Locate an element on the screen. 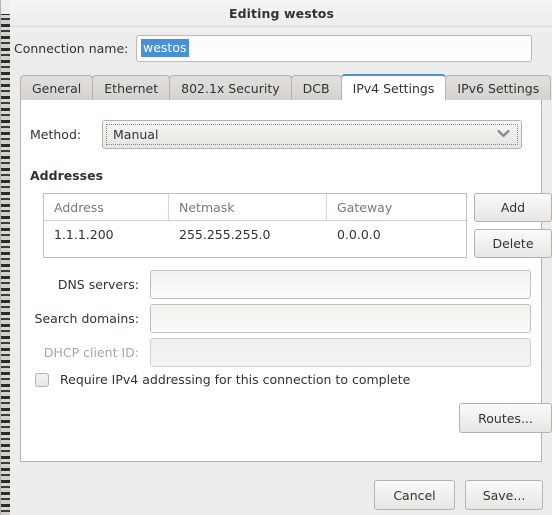 Image resolution: width=552 pixels, height=515 pixels. dialog-title: Editing westos is located at coordinates (281, 13).